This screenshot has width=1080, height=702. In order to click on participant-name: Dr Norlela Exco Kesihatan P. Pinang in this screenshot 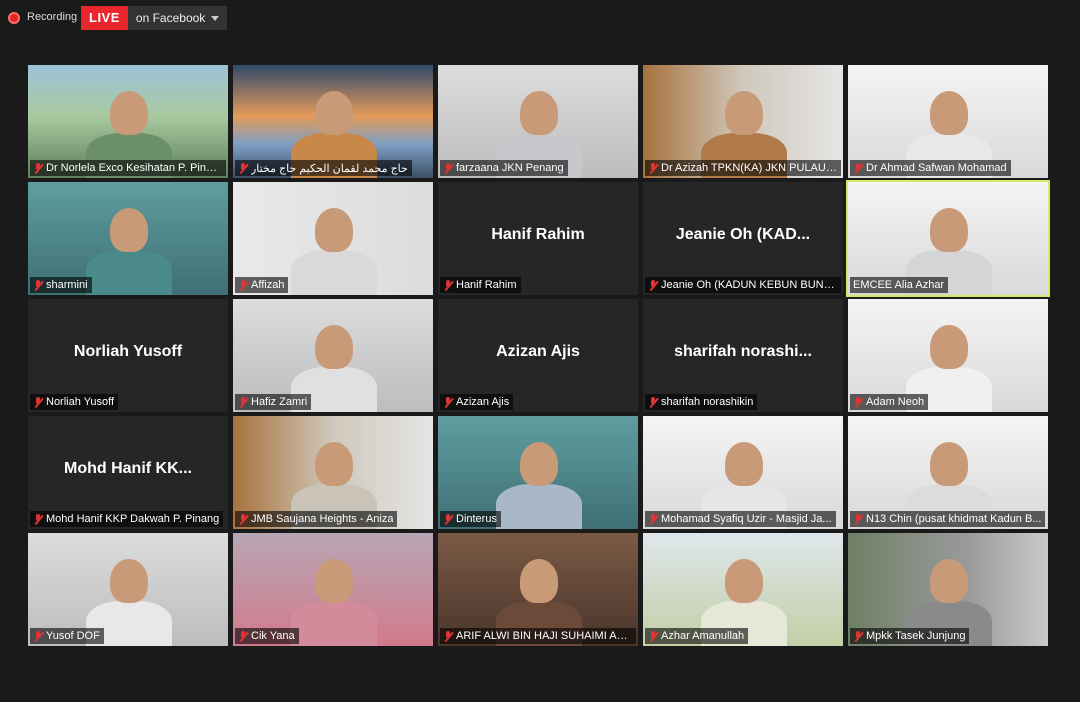, I will do `click(134, 168)`.